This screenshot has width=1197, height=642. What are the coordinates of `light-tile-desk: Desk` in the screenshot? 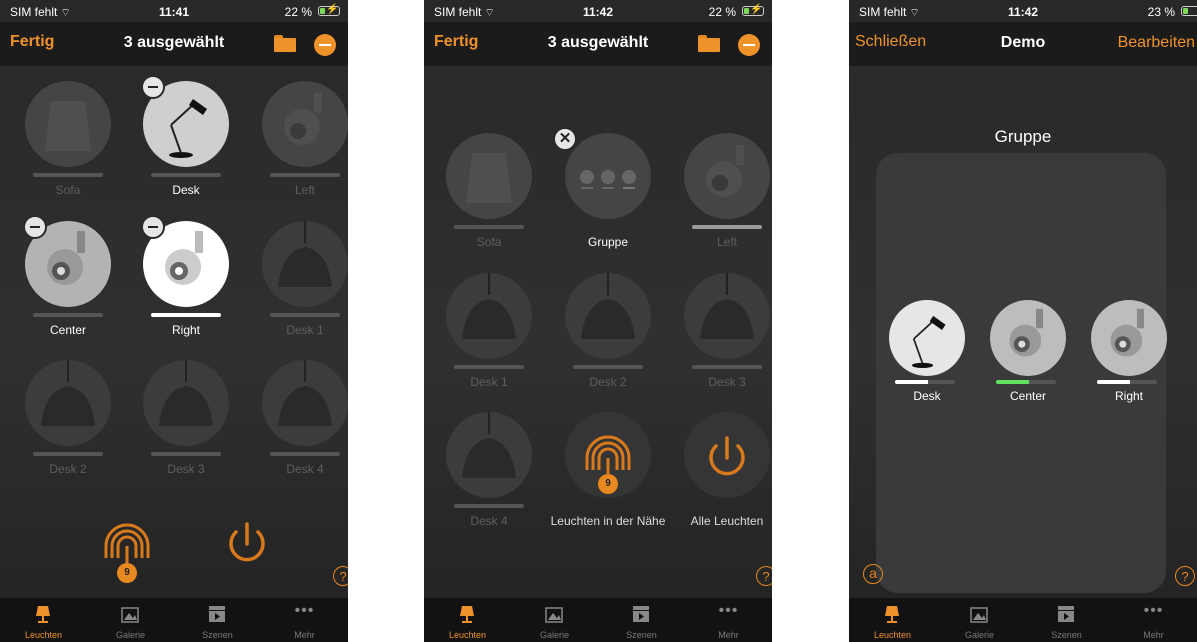 It's located at (186, 138).